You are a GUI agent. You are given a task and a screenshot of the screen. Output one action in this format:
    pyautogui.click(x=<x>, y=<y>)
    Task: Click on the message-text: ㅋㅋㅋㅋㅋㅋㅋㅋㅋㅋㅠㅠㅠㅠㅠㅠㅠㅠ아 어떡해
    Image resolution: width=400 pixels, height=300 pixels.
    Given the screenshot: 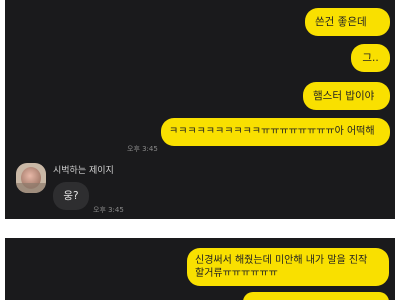 What is the action you would take?
    pyautogui.click(x=272, y=131)
    